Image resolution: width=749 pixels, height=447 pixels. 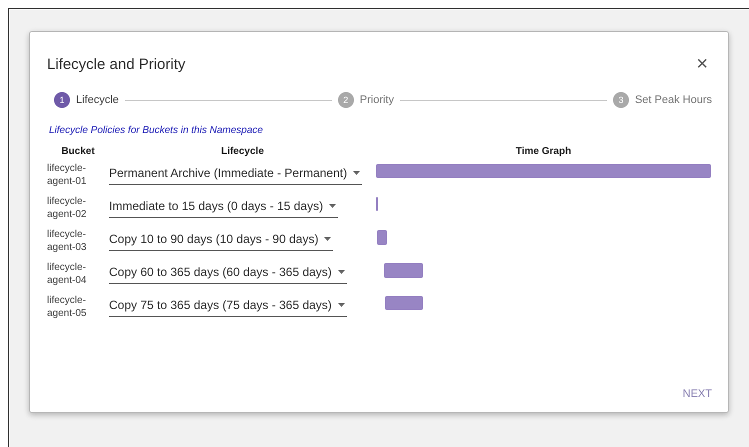 What do you see at coordinates (242, 151) in the screenshot?
I see `column-header: Lifecycle` at bounding box center [242, 151].